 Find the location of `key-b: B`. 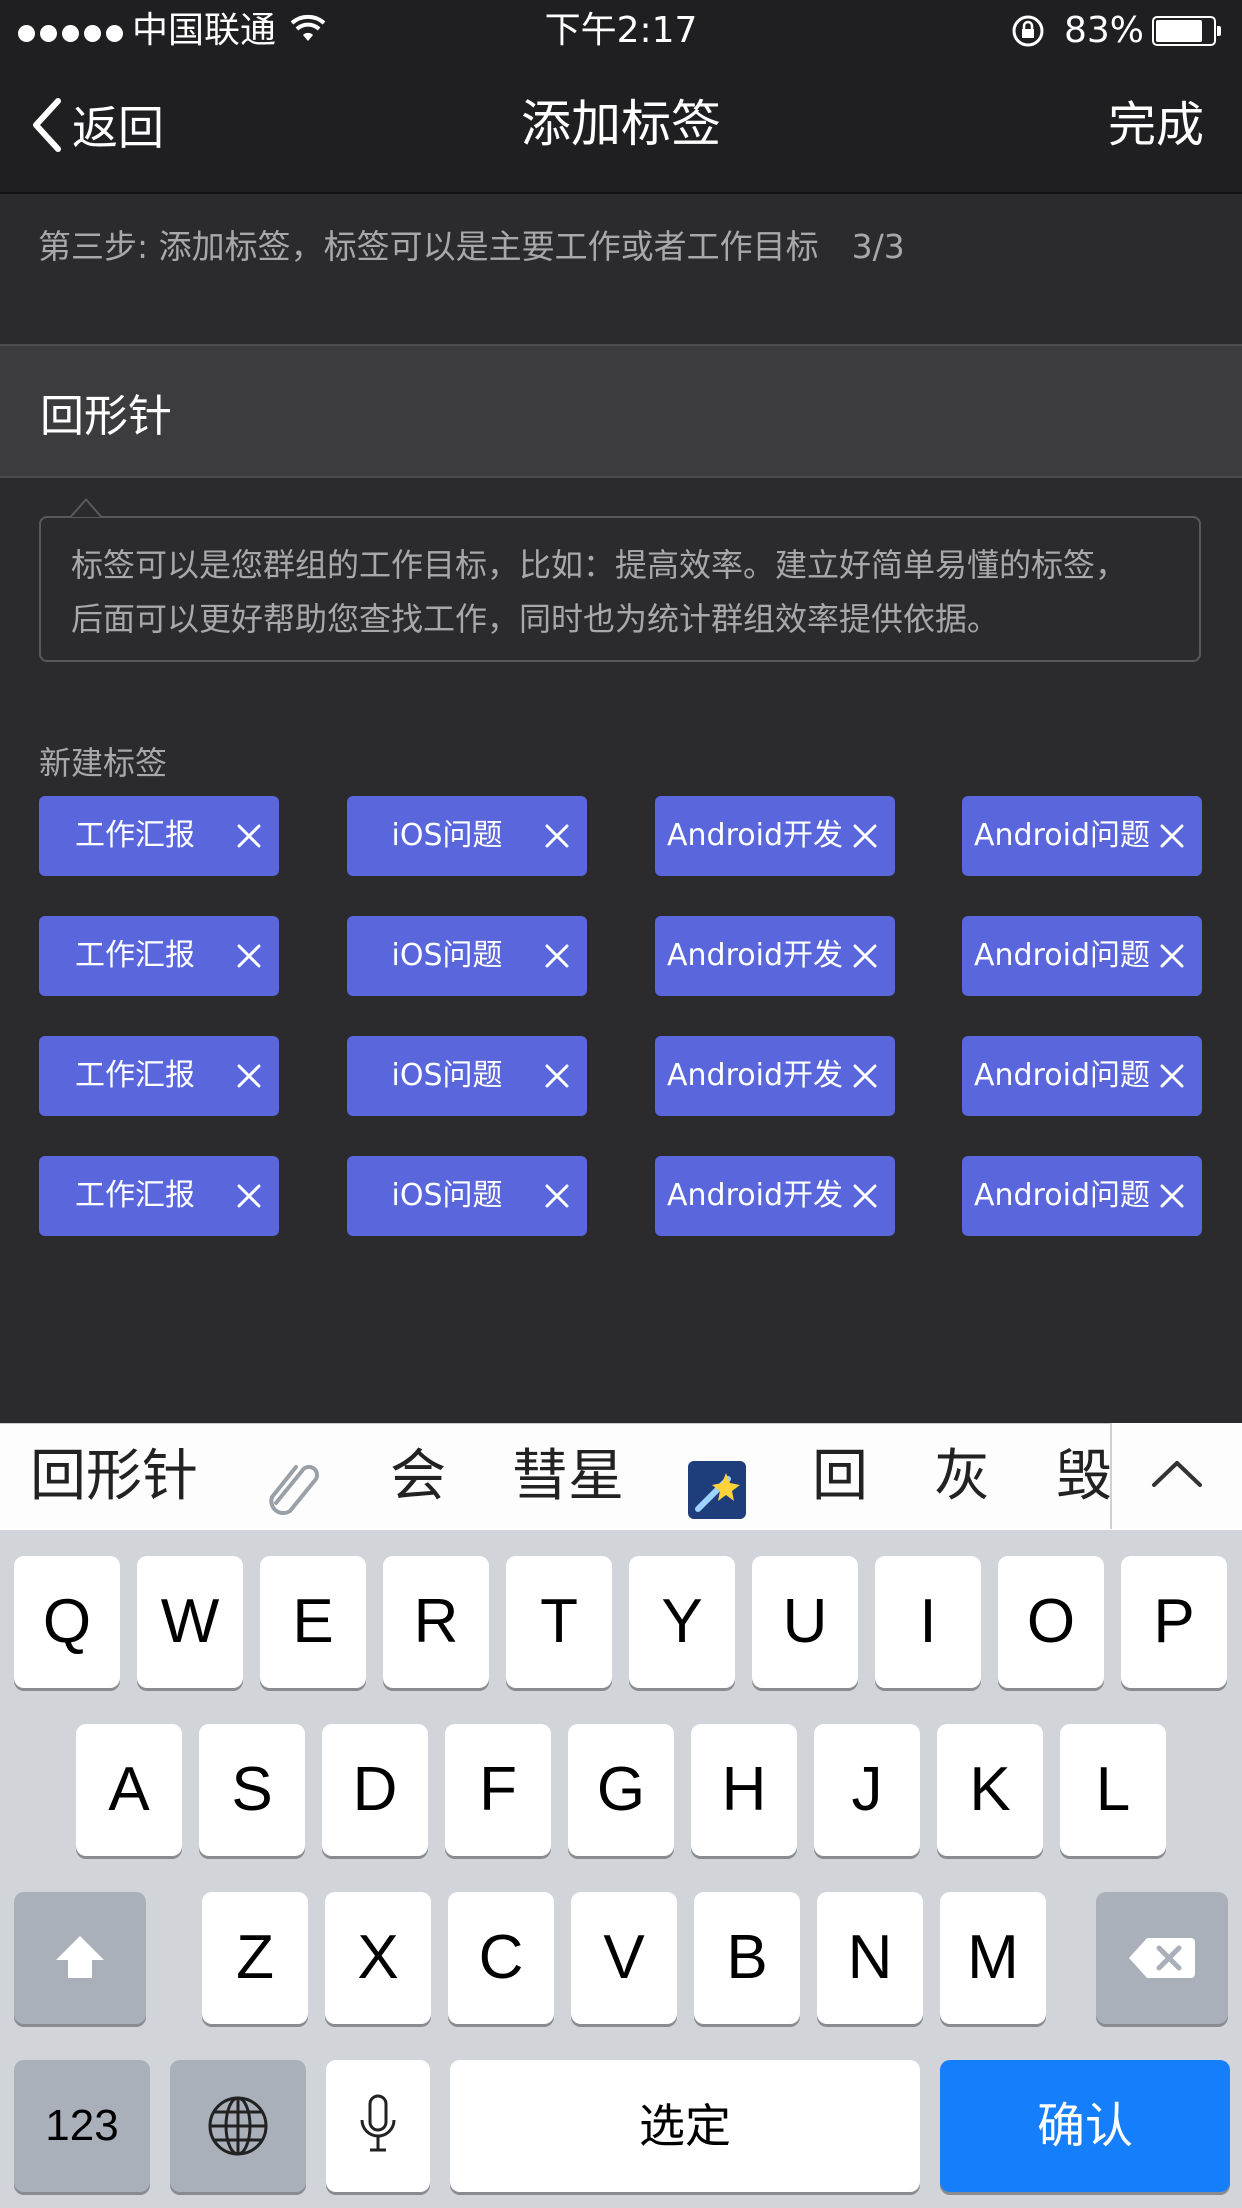

key-b: B is located at coordinates (747, 1958).